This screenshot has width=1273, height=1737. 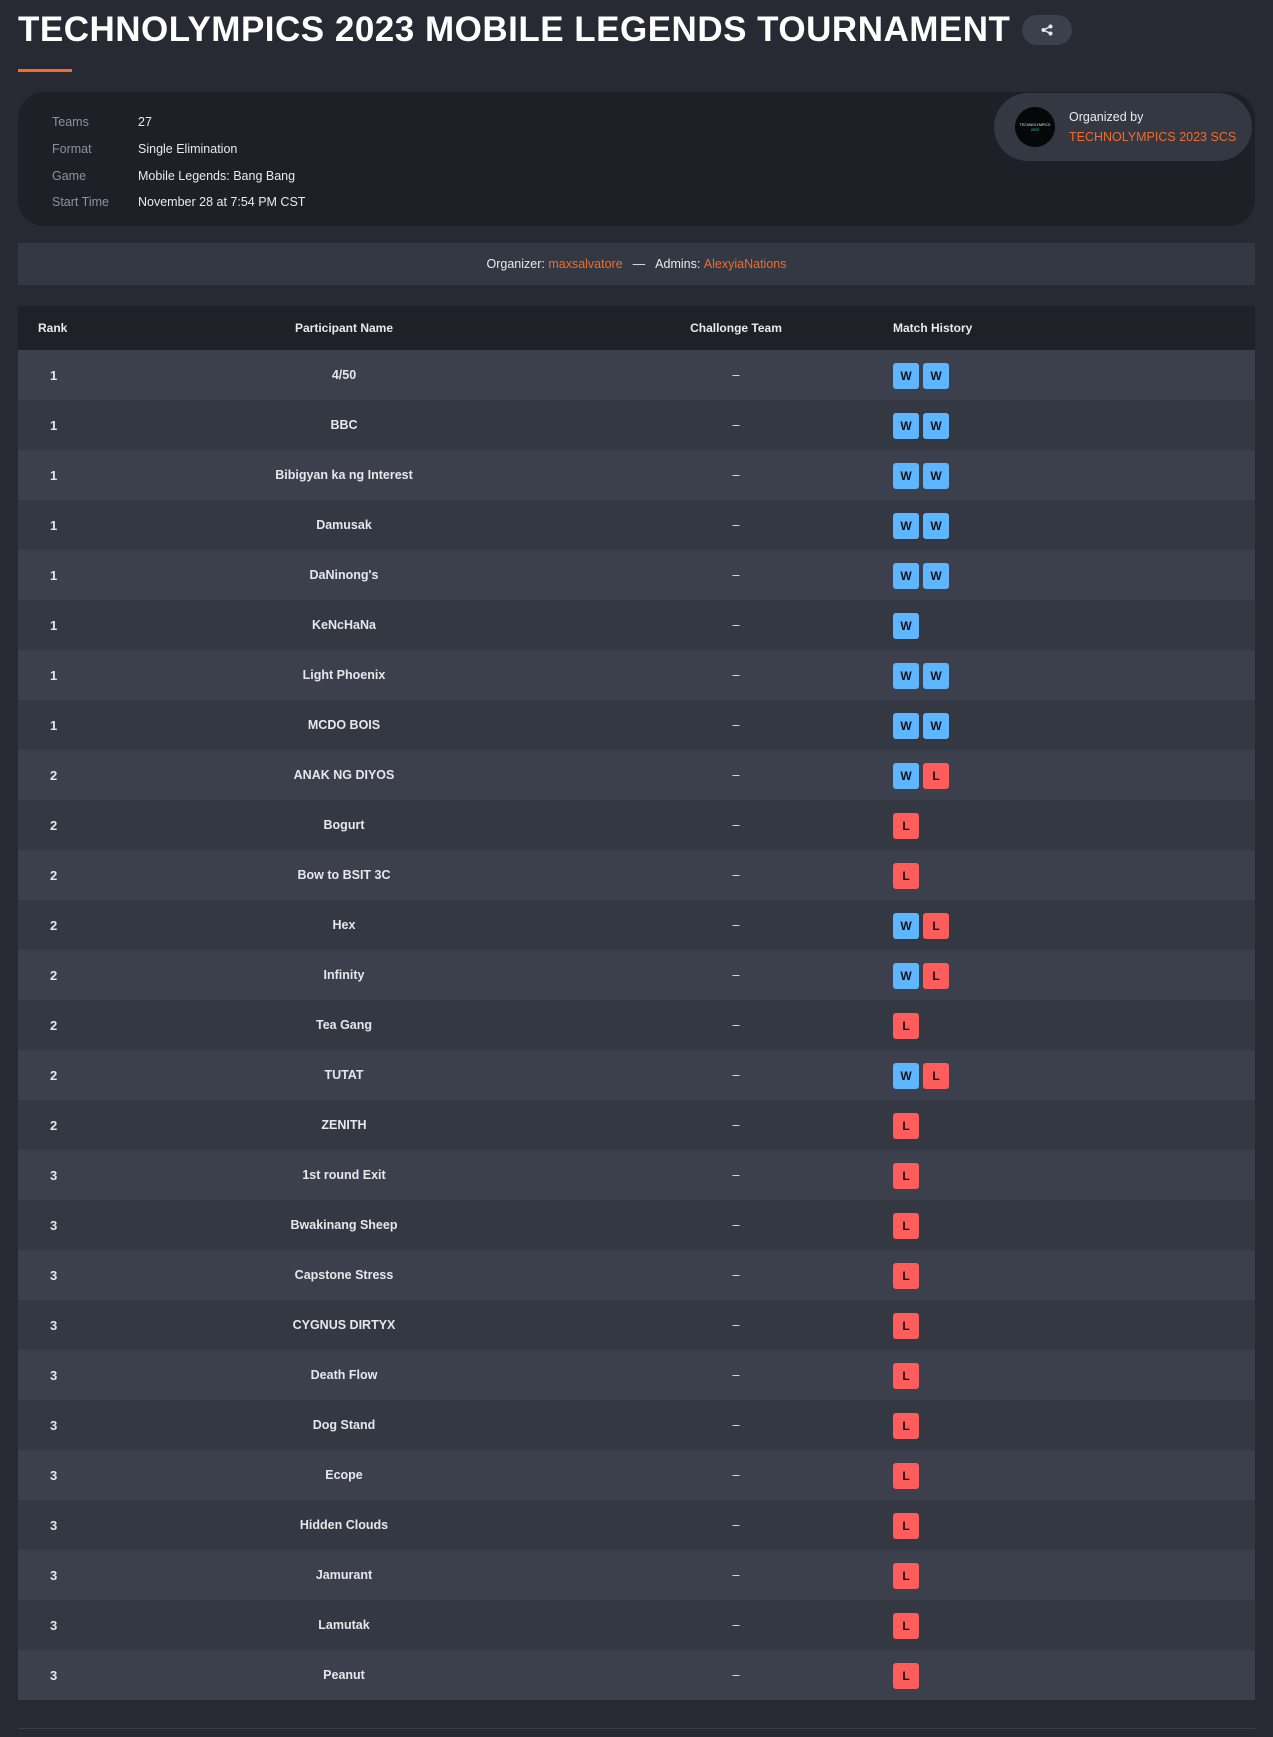 I want to click on participant-name-cell: Bow to BSIT 3C, so click(x=344, y=875).